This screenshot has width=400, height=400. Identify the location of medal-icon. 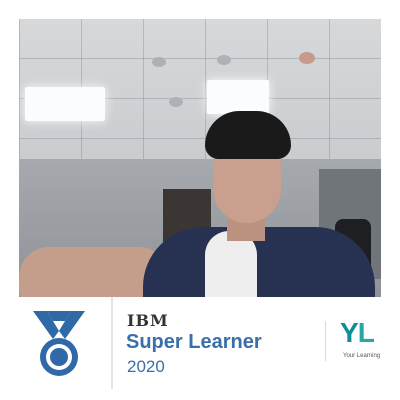
(59, 343).